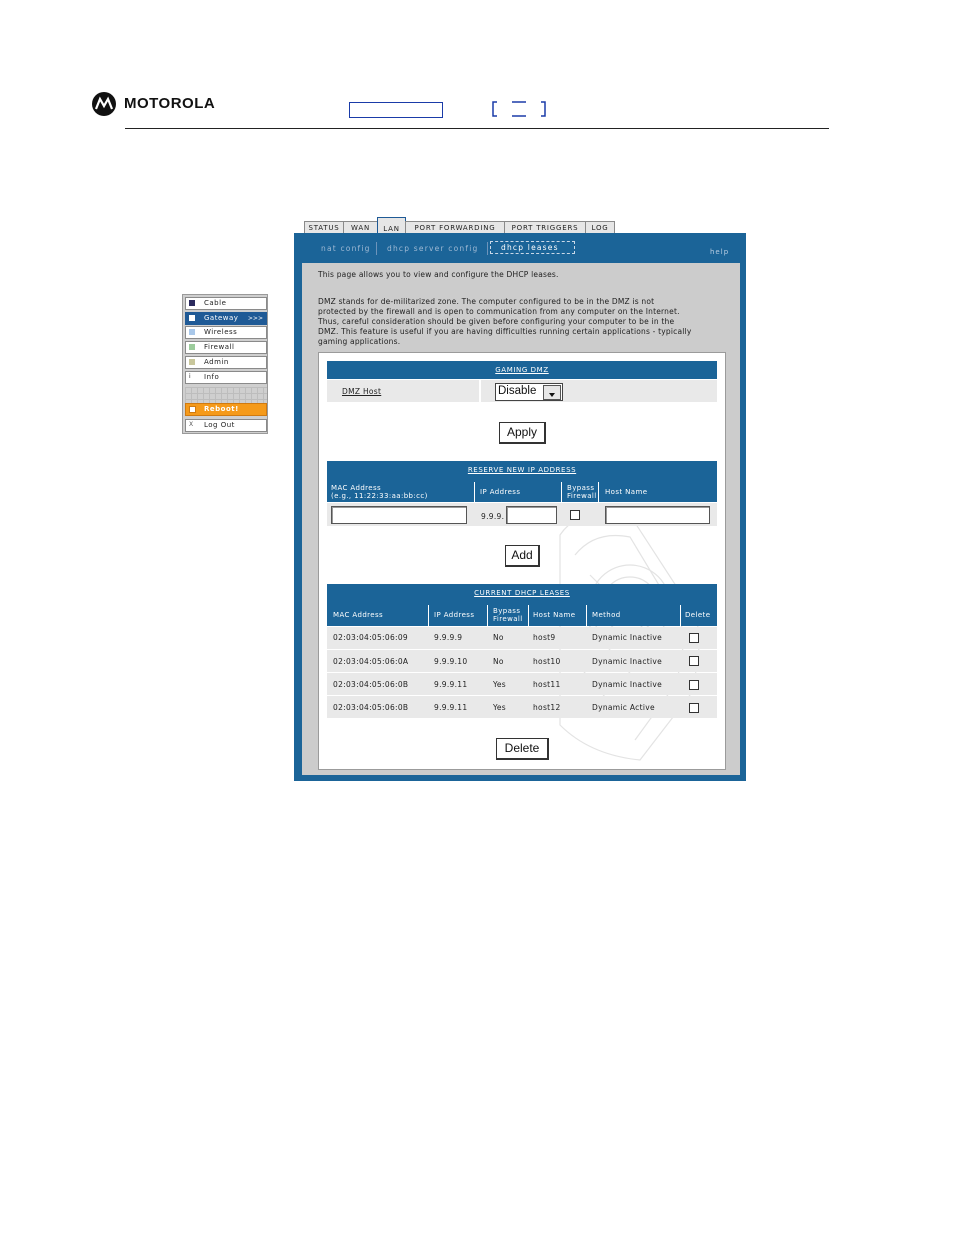  I want to click on lease-host: host12, so click(547, 707).